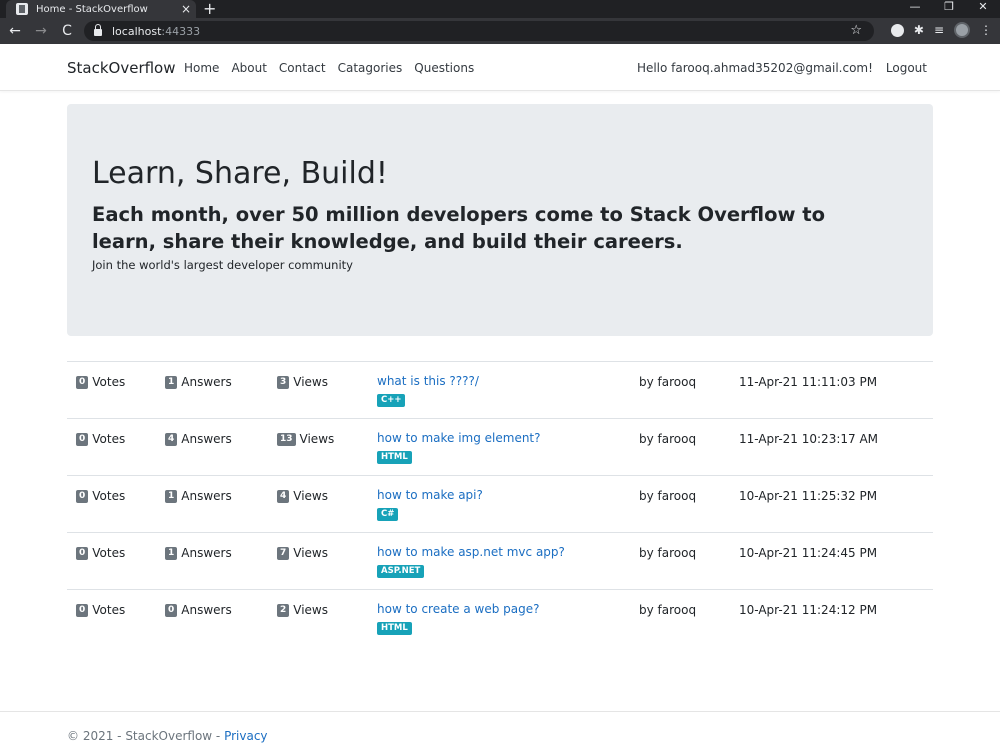 This screenshot has height=750, width=1000. What do you see at coordinates (471, 561) in the screenshot?
I see `question-title-cell: how to make asp.net mvc app? ASP.NET` at bounding box center [471, 561].